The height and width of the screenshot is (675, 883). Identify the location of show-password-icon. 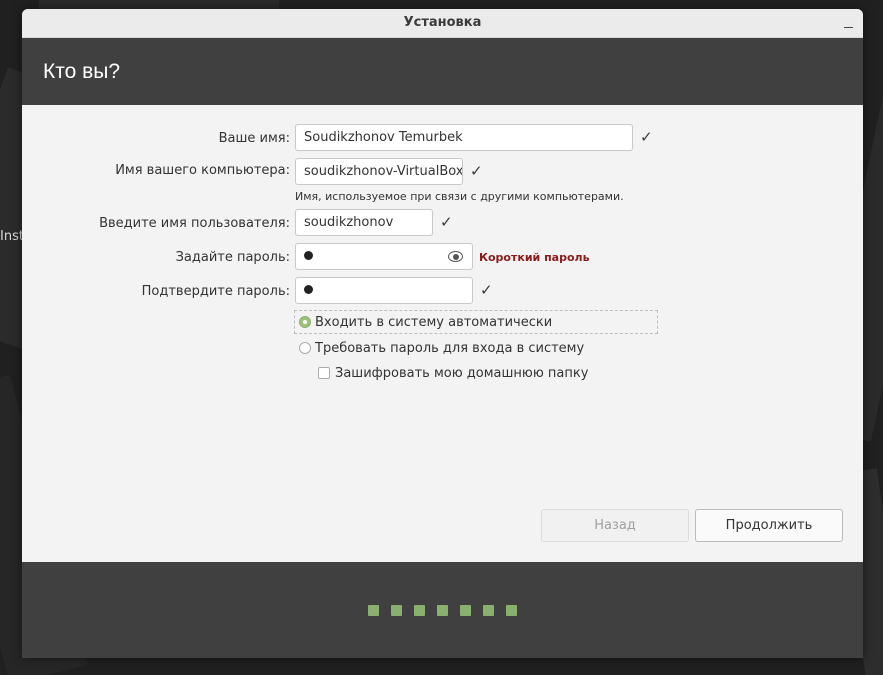
(456, 256).